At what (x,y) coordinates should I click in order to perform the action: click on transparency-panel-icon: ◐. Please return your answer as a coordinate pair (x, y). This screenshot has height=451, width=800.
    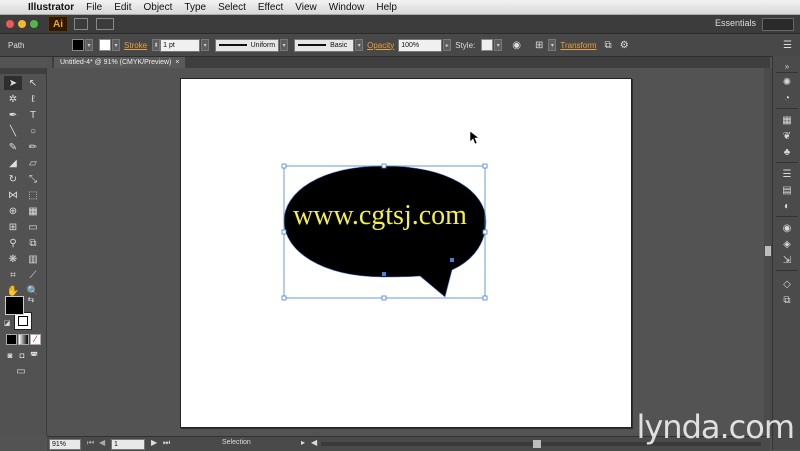
    Looking at the image, I should click on (787, 206).